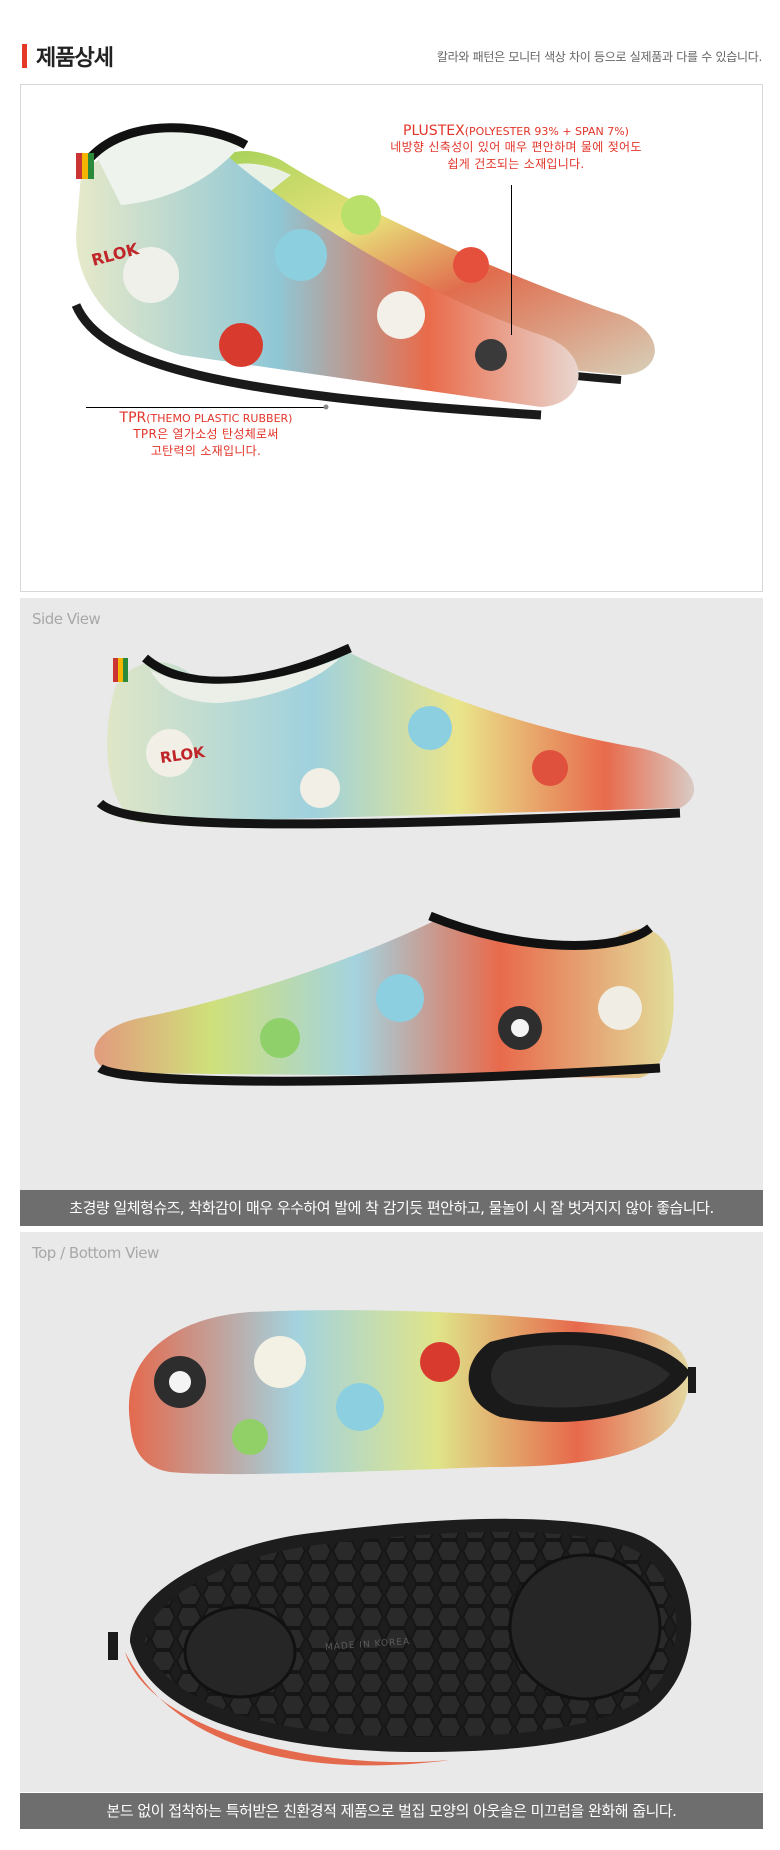 The width and height of the screenshot is (780, 1850). What do you see at coordinates (599, 57) in the screenshot?
I see `color-notice: 칼라와 패턴은 모니터 색상 차이 등으로 실제품과 다를 수 있습니다.` at bounding box center [599, 57].